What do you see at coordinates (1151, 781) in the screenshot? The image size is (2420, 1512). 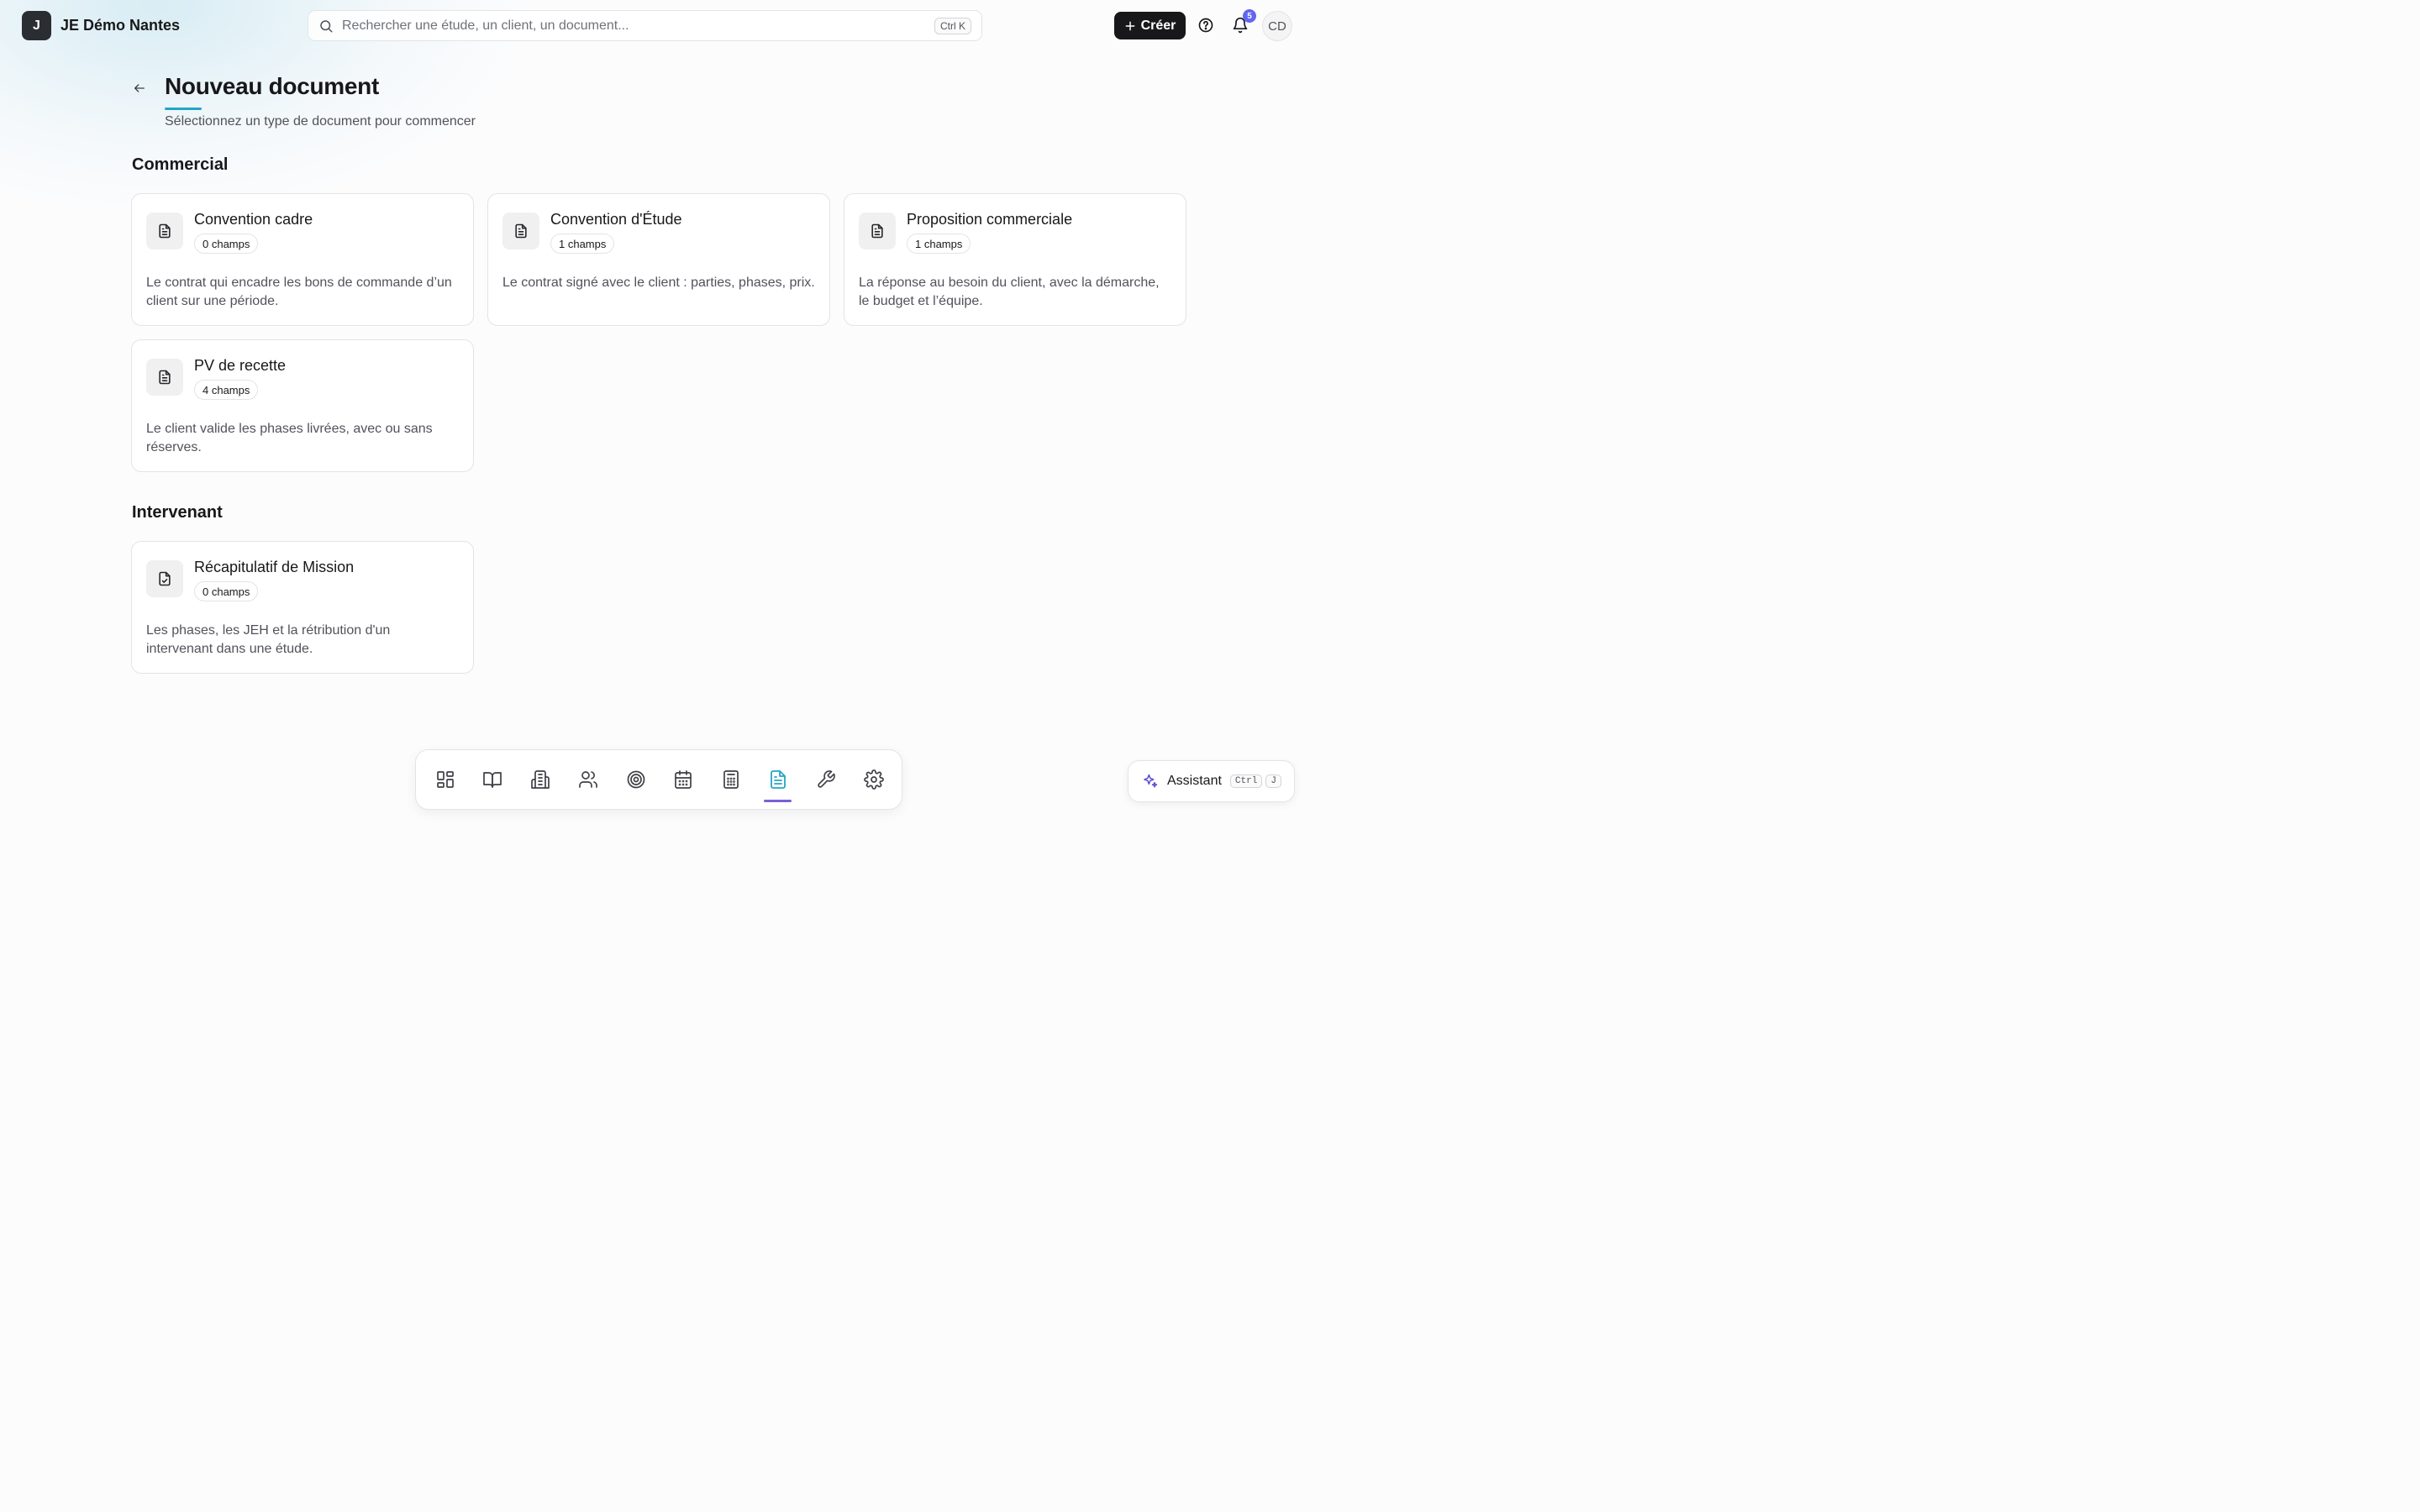 I see `sparkles-icon` at bounding box center [1151, 781].